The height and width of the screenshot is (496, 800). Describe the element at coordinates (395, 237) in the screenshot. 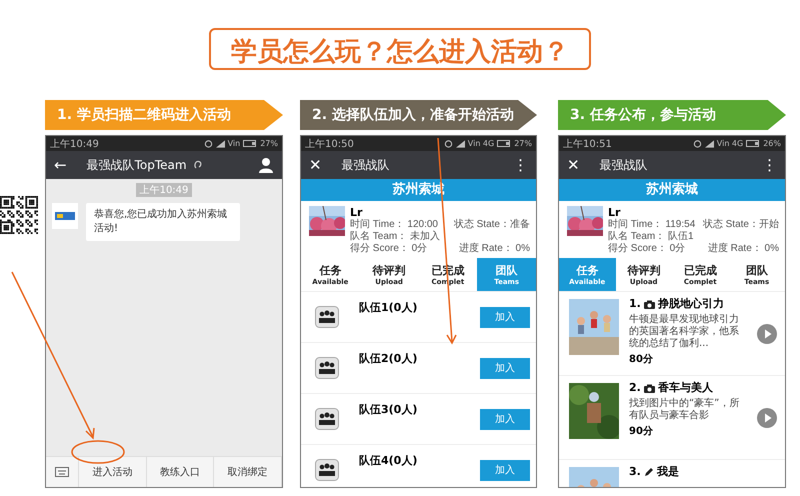

I see `team-label: 队名 Team： 未加入` at that location.